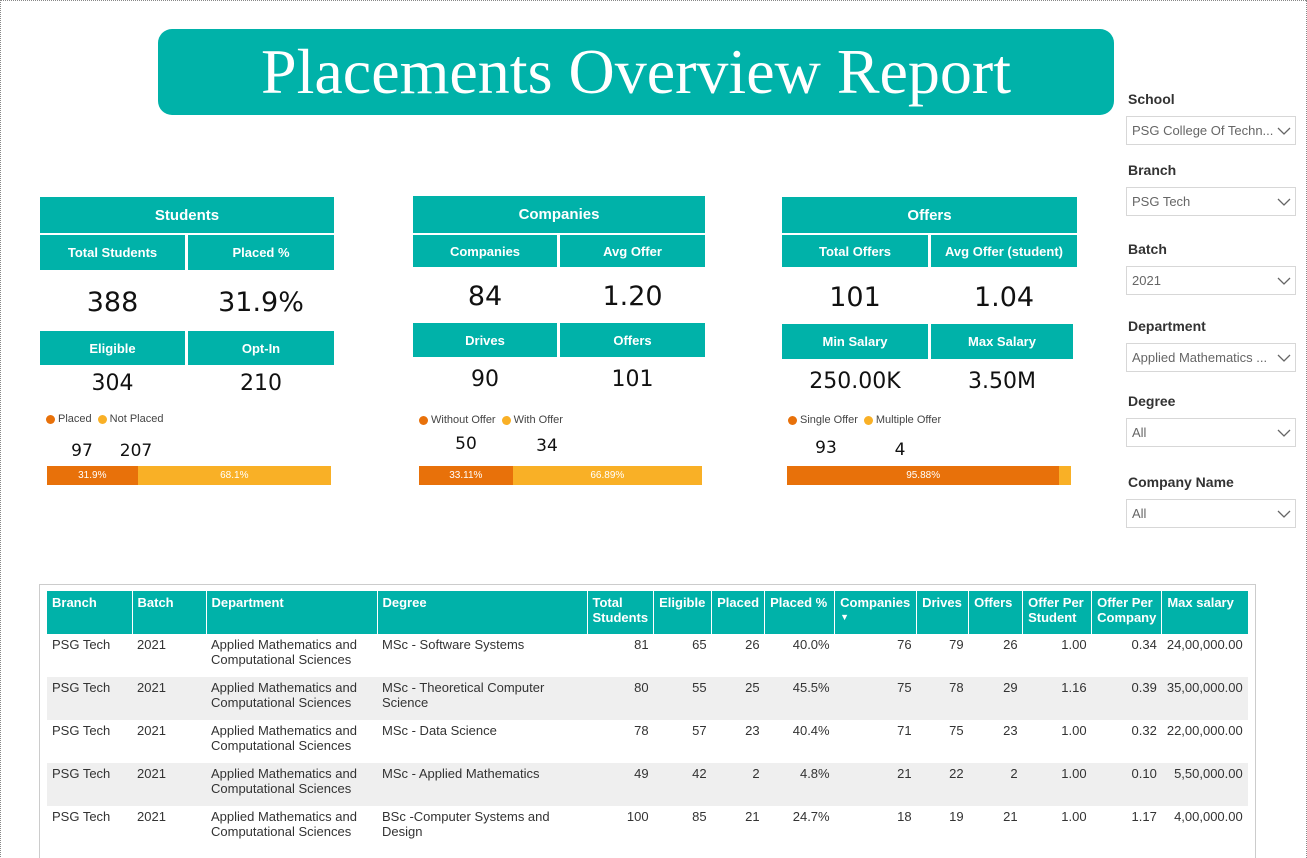  I want to click on slicer-label-batch: Batch, so click(1147, 249).